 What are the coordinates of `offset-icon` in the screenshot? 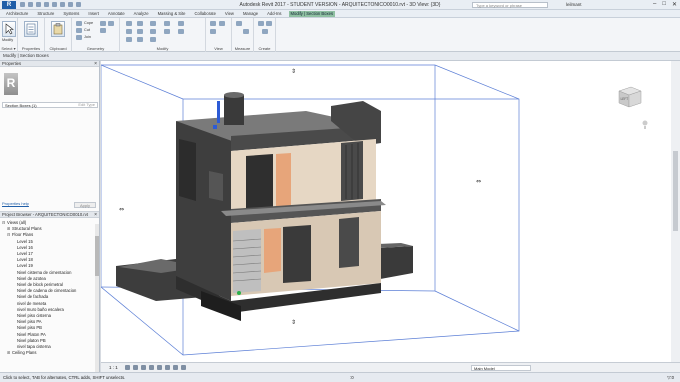 It's located at (129, 39).